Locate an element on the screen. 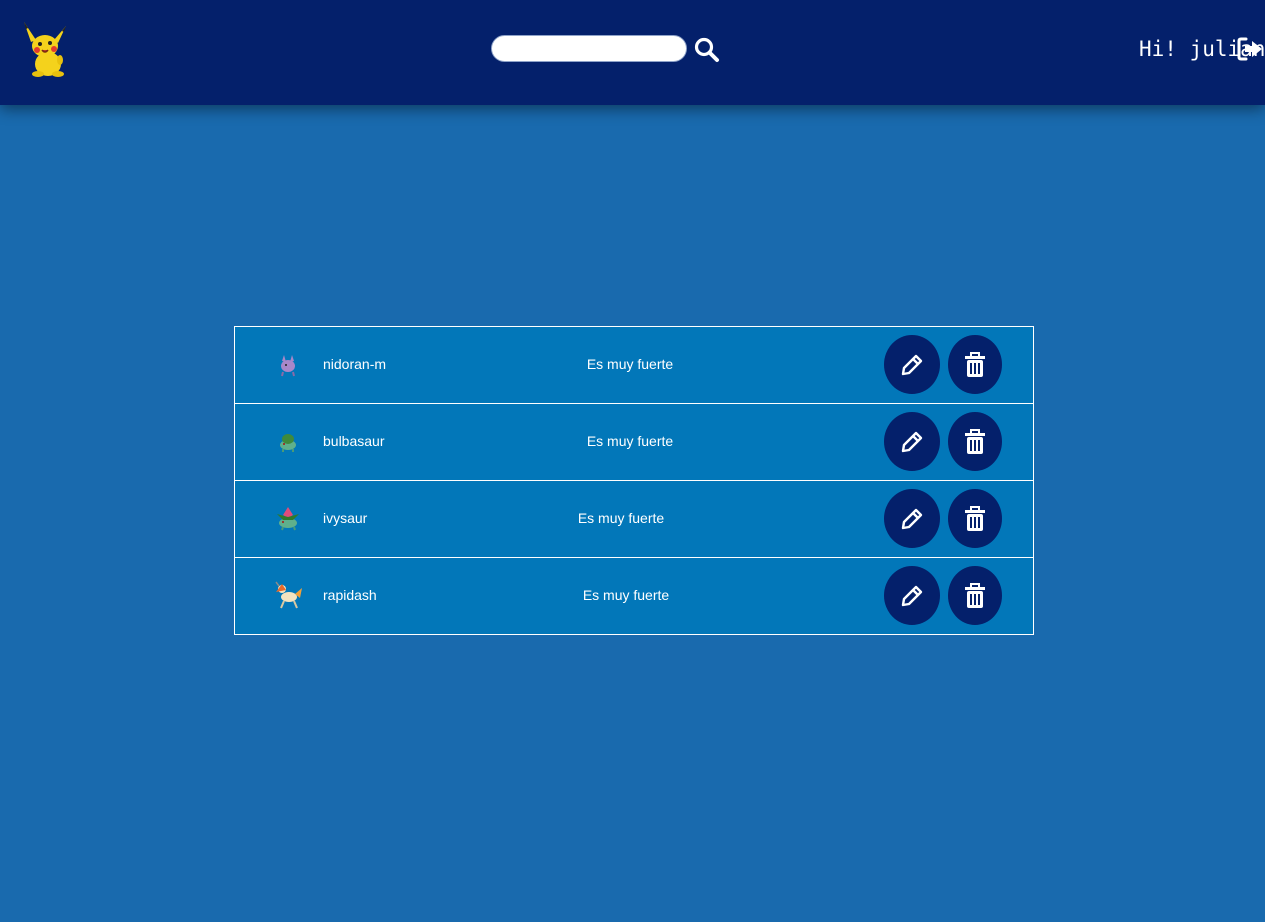 The width and height of the screenshot is (1265, 922). pokemon-name: bulbasaur is located at coordinates (354, 441).